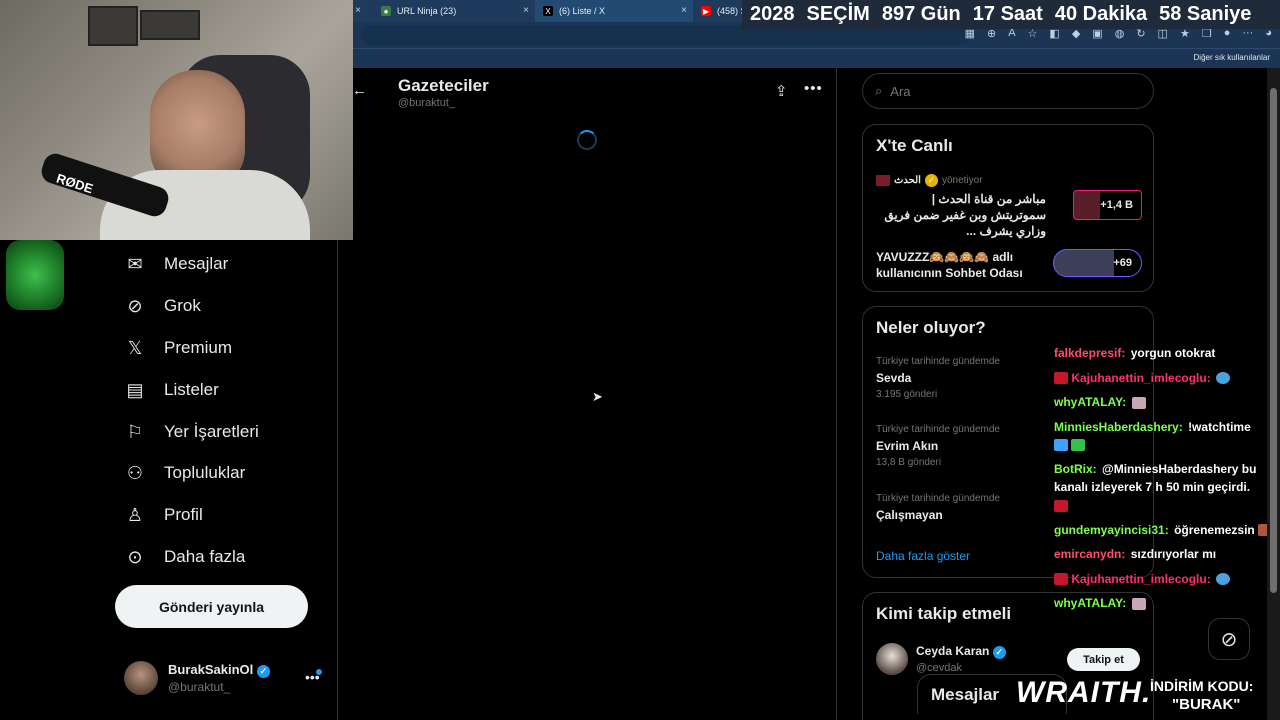 Image resolution: width=1280 pixels, height=720 pixels. What do you see at coordinates (219, 670) in the screenshot?
I see `account-name-row: BurakSakinOl ✓` at bounding box center [219, 670].